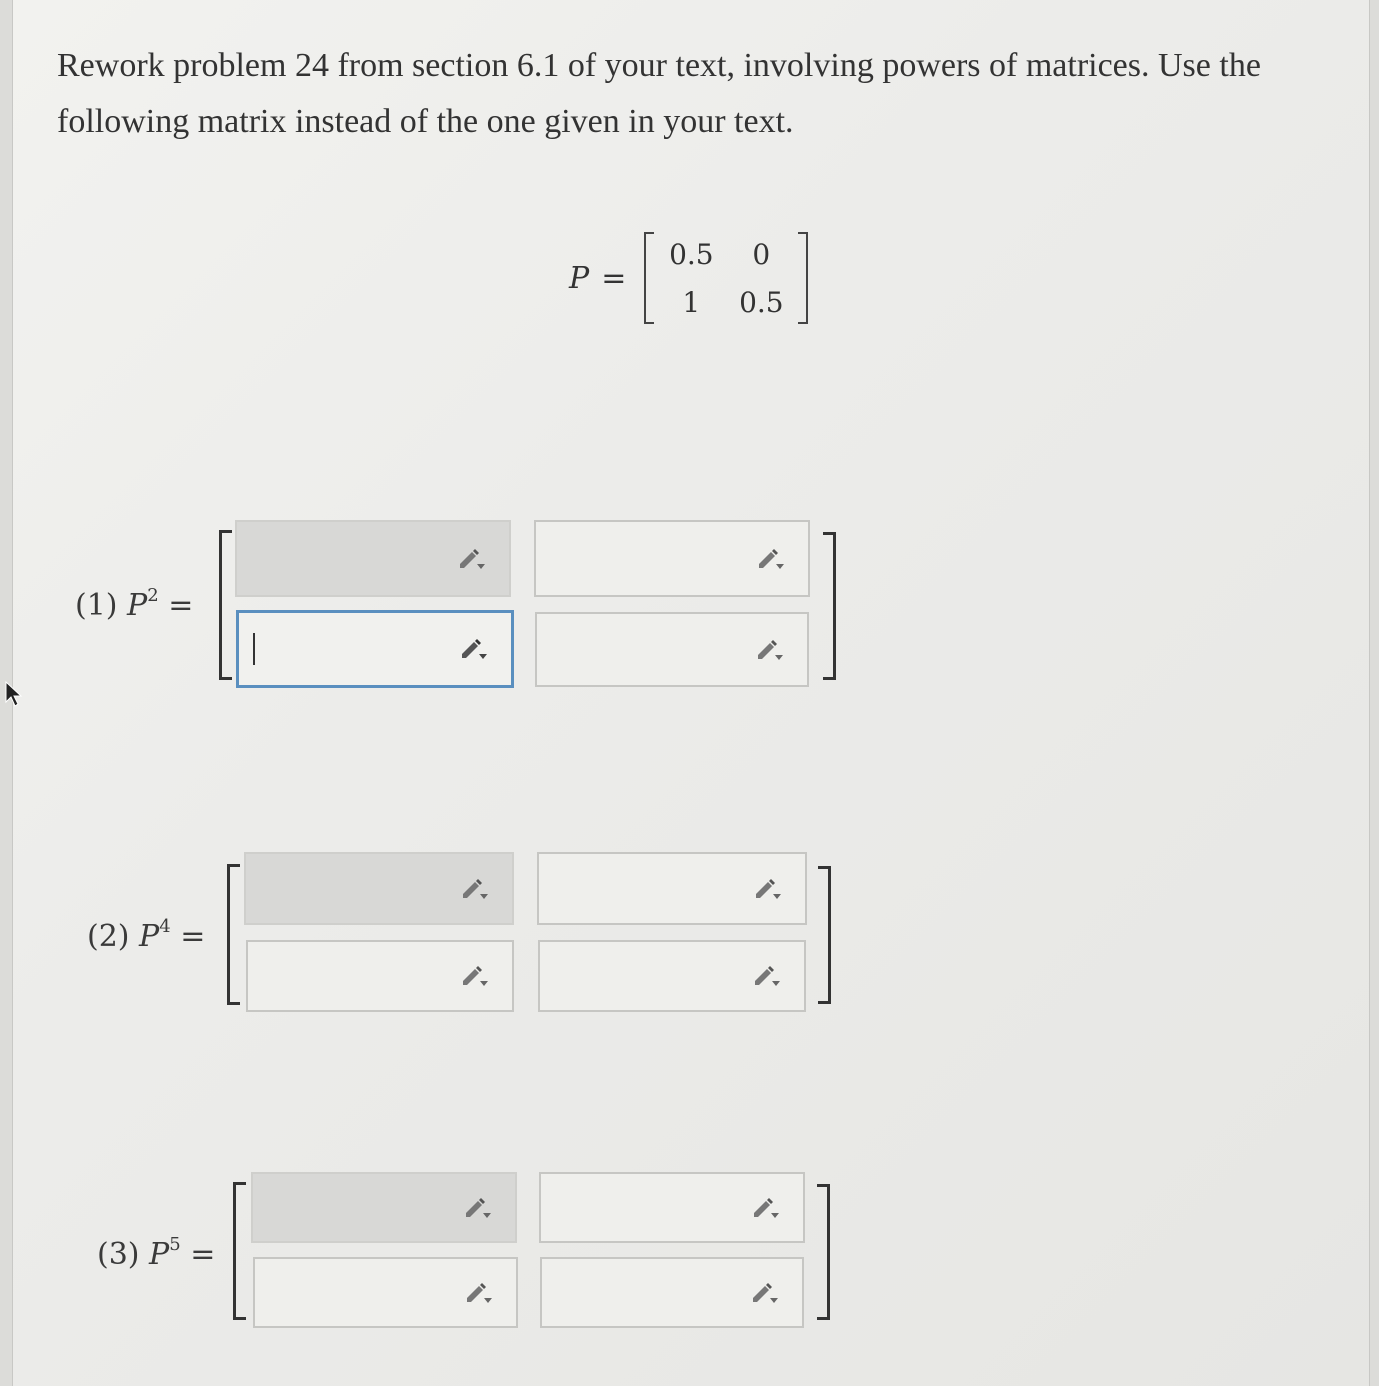  I want to click on answer-cell-p5-r1c2, so click(672, 1207).